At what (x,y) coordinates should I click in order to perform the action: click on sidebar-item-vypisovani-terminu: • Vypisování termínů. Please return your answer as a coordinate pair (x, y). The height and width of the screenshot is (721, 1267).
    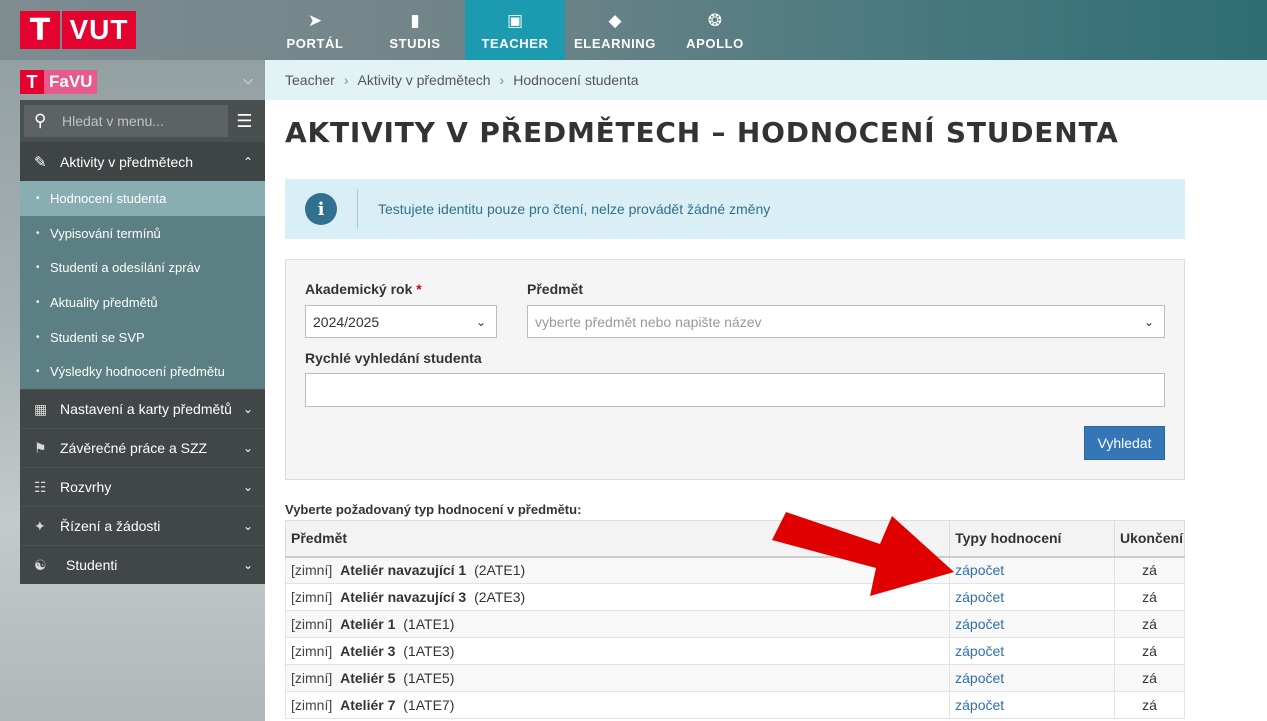
    Looking at the image, I should click on (142, 233).